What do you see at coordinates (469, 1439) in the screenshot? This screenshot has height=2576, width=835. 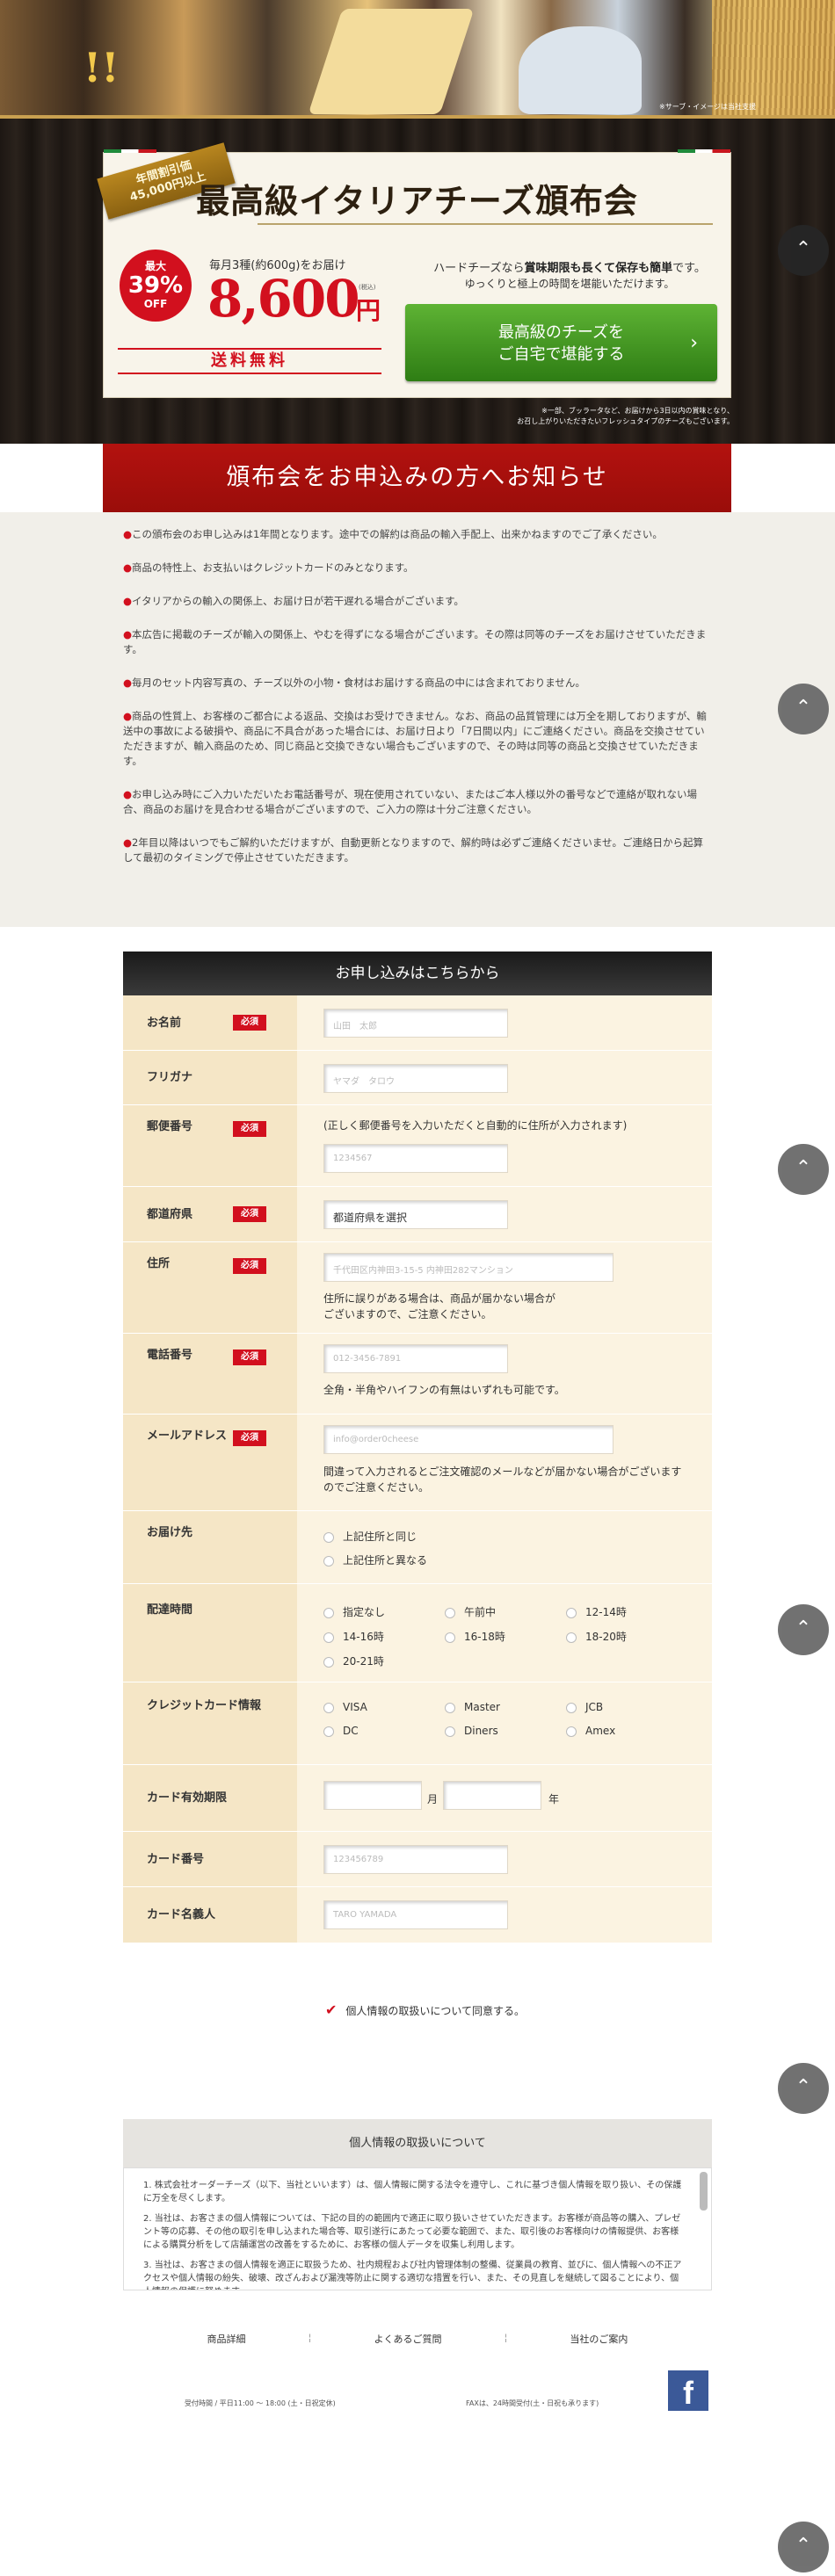 I see `email-input: info@order0cheese` at bounding box center [469, 1439].